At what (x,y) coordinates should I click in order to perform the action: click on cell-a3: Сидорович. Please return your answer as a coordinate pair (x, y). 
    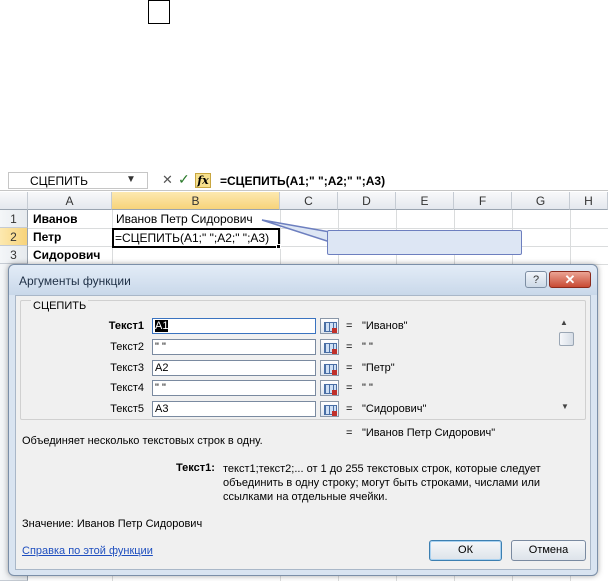
    Looking at the image, I should click on (66, 255).